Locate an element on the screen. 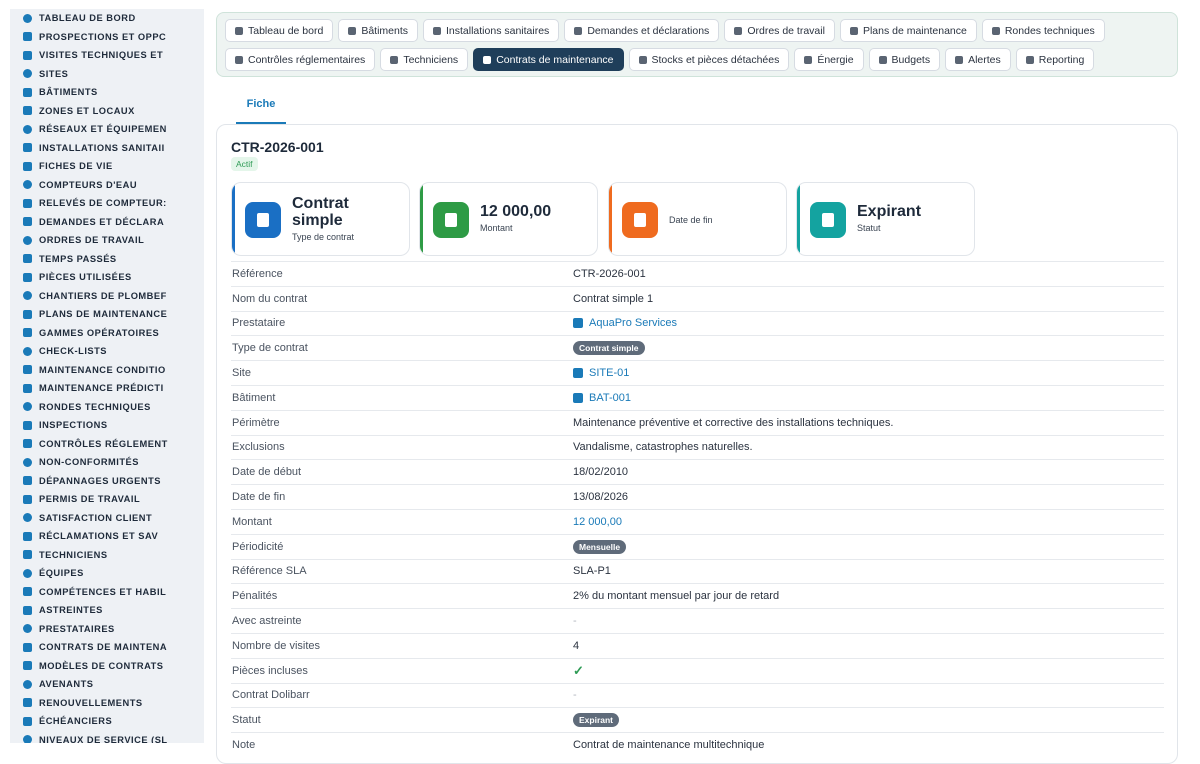 This screenshot has width=1200, height=764. table-row: Date de fin 13/08/2026 is located at coordinates (697, 496).